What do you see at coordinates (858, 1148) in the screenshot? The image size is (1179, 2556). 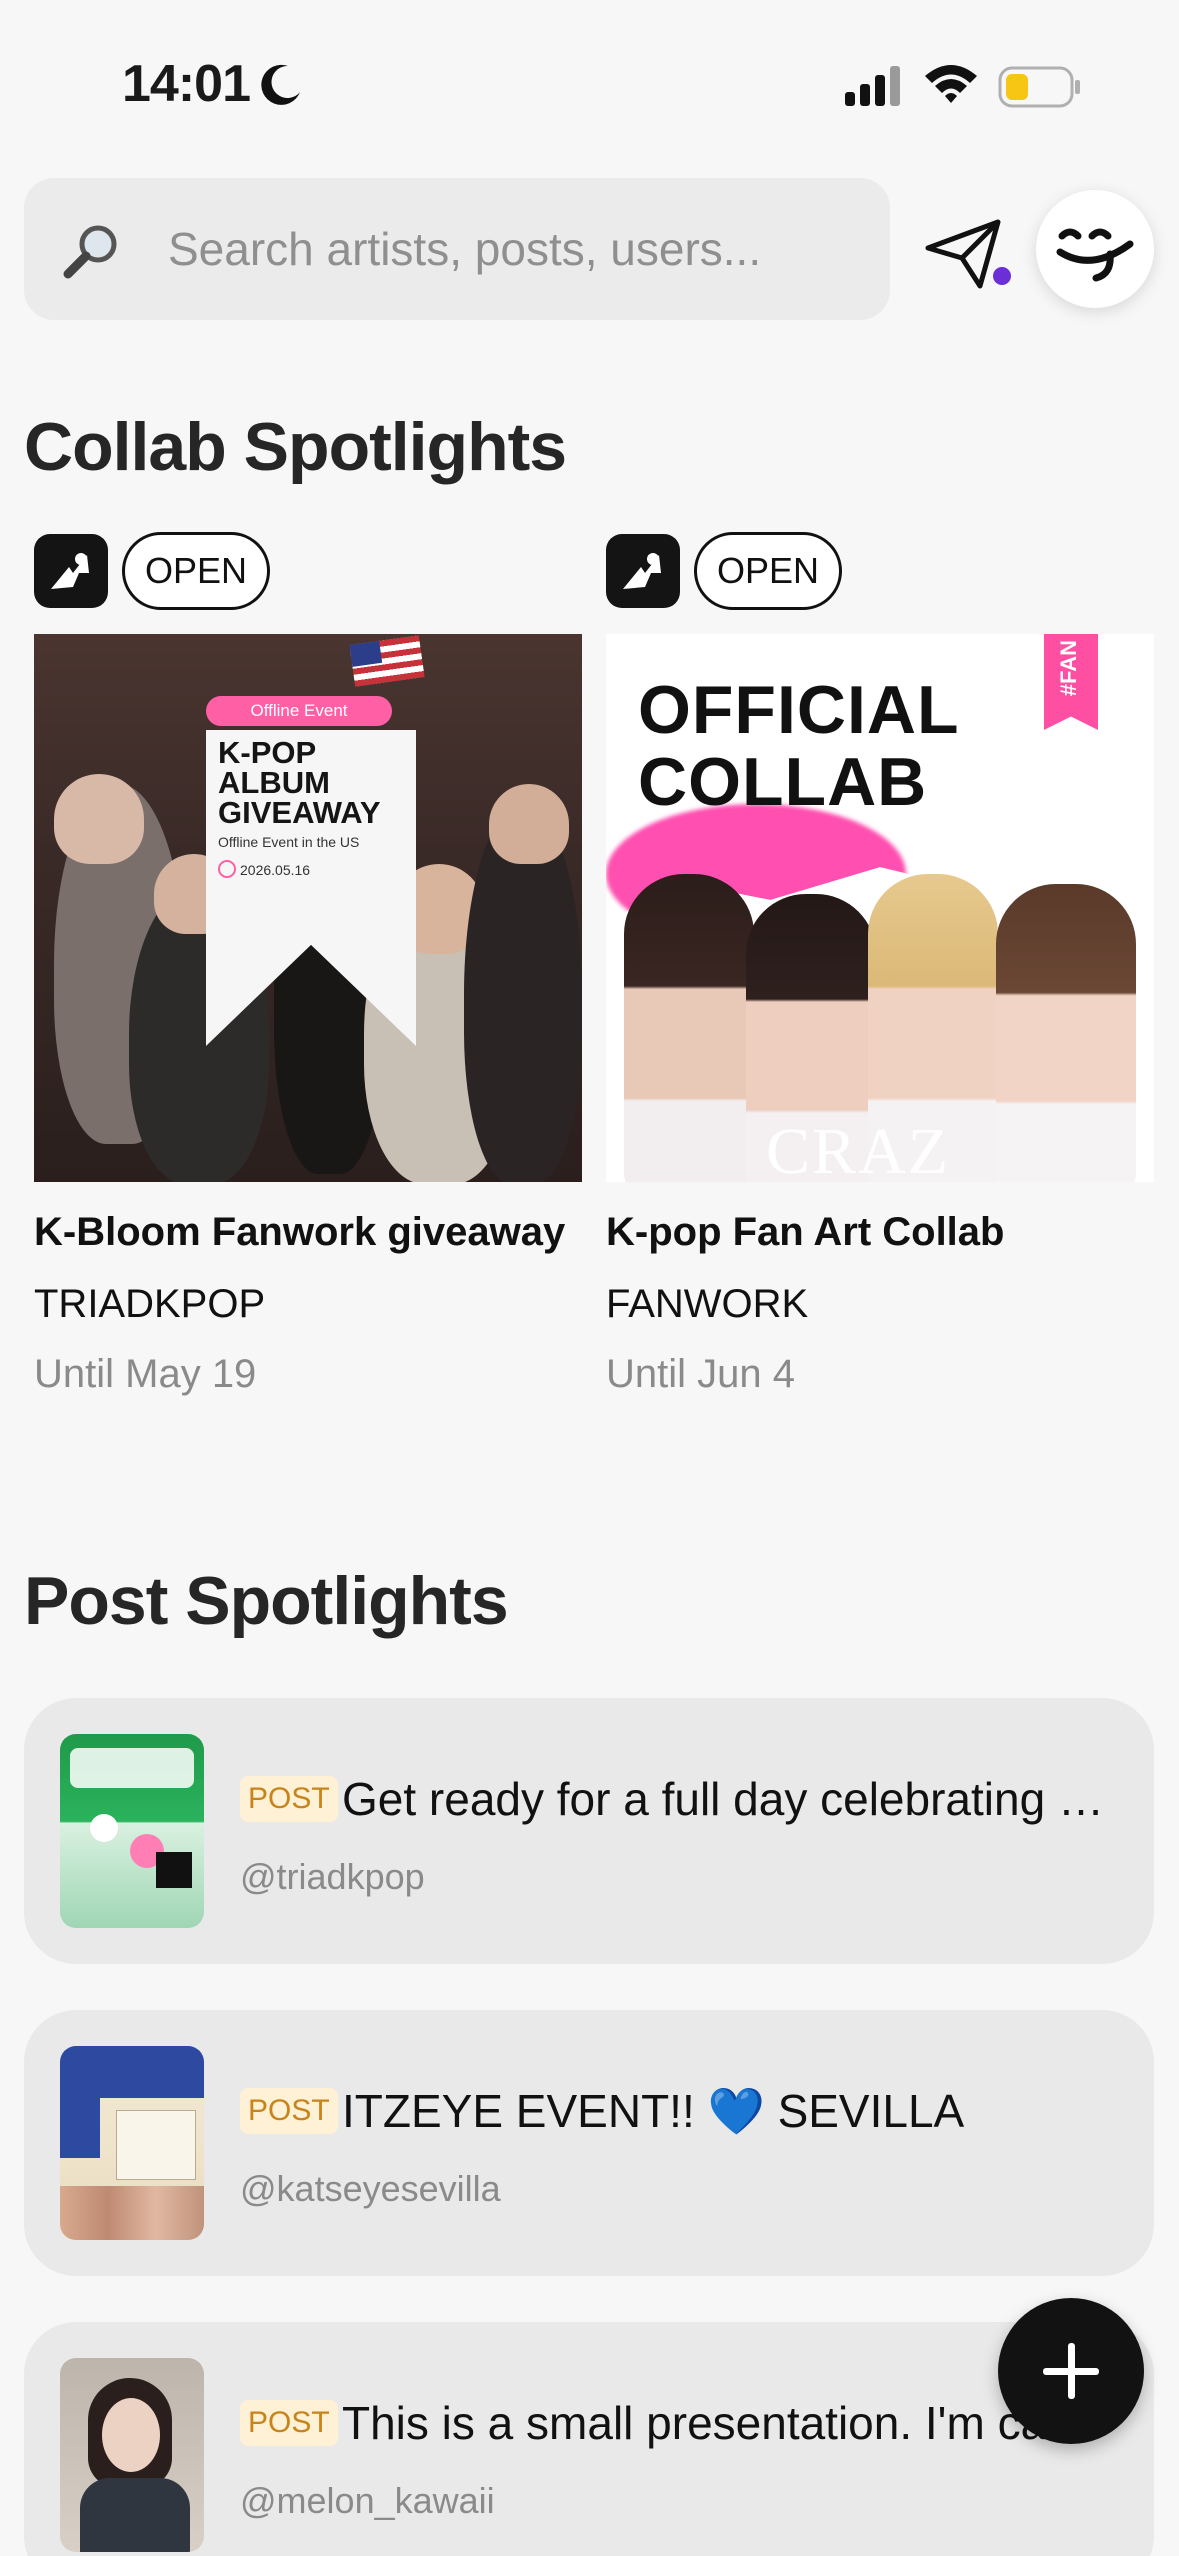 I see `cover-footer-text: CRAZ` at bounding box center [858, 1148].